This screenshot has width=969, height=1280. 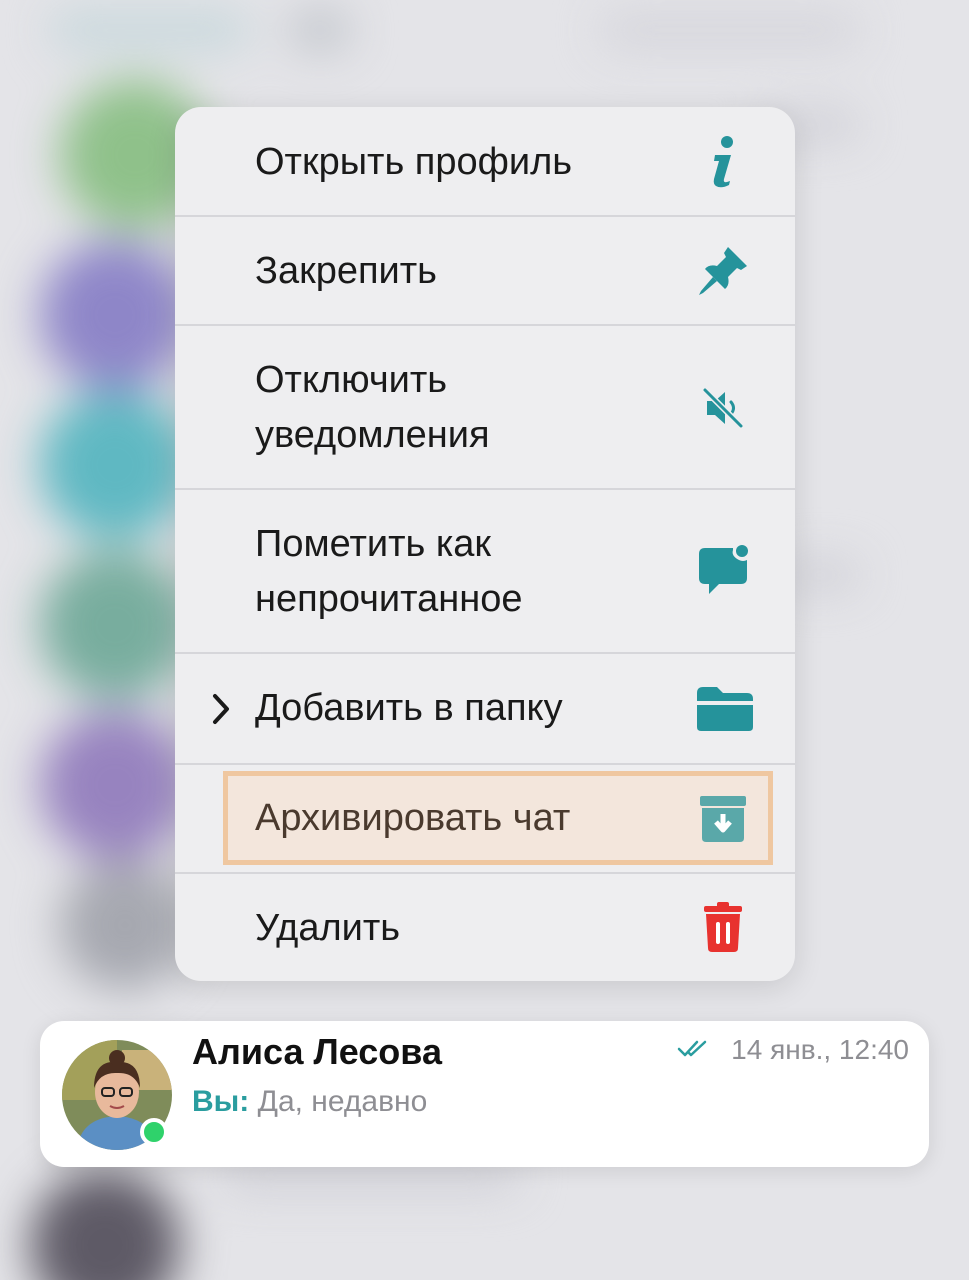 What do you see at coordinates (317, 1051) in the screenshot?
I see `chat-contact-name: Алиса Лесова` at bounding box center [317, 1051].